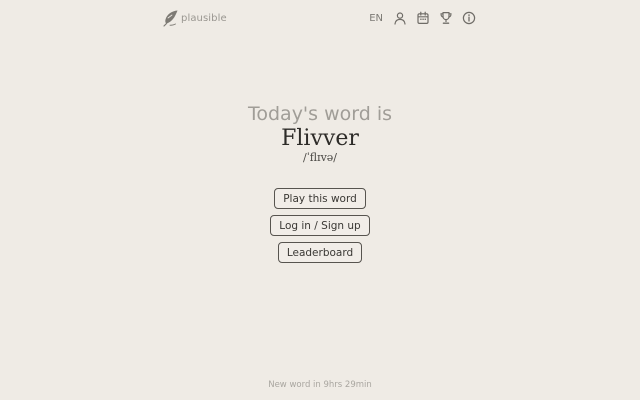  I want to click on calendar-icon, so click(423, 18).